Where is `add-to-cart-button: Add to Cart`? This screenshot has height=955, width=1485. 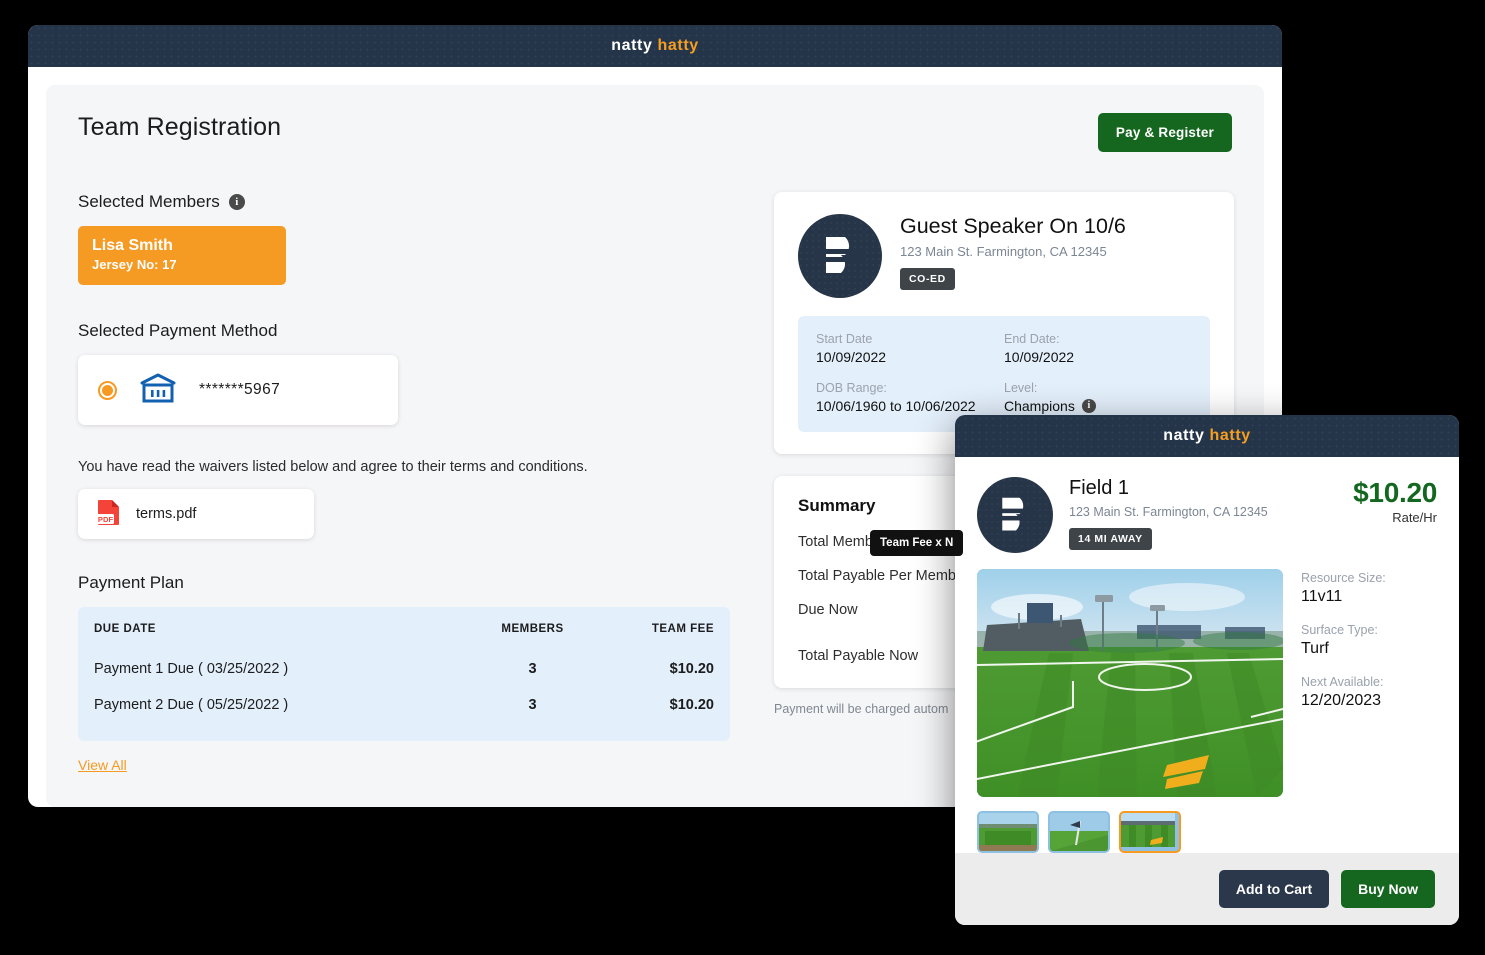
add-to-cart-button: Add to Cart is located at coordinates (1274, 889).